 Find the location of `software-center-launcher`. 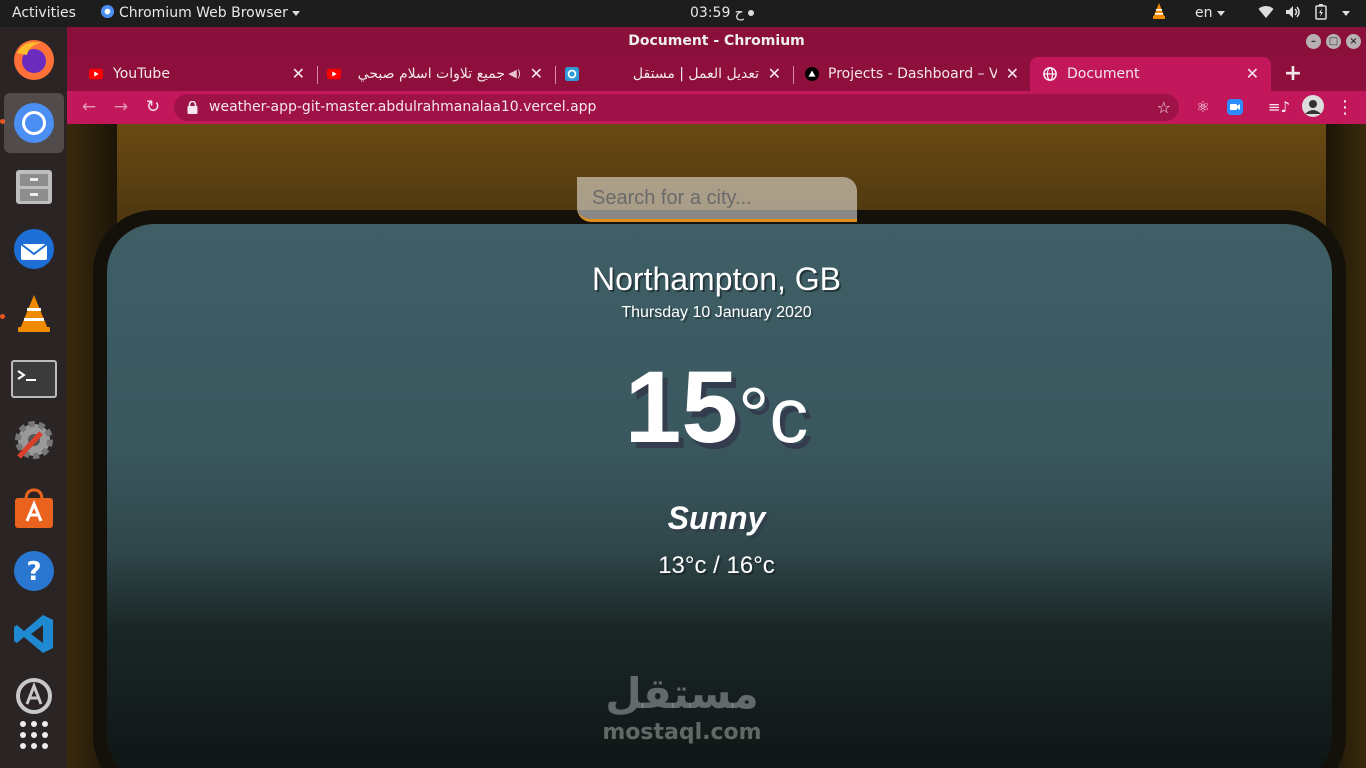

software-center-launcher is located at coordinates (34, 508).